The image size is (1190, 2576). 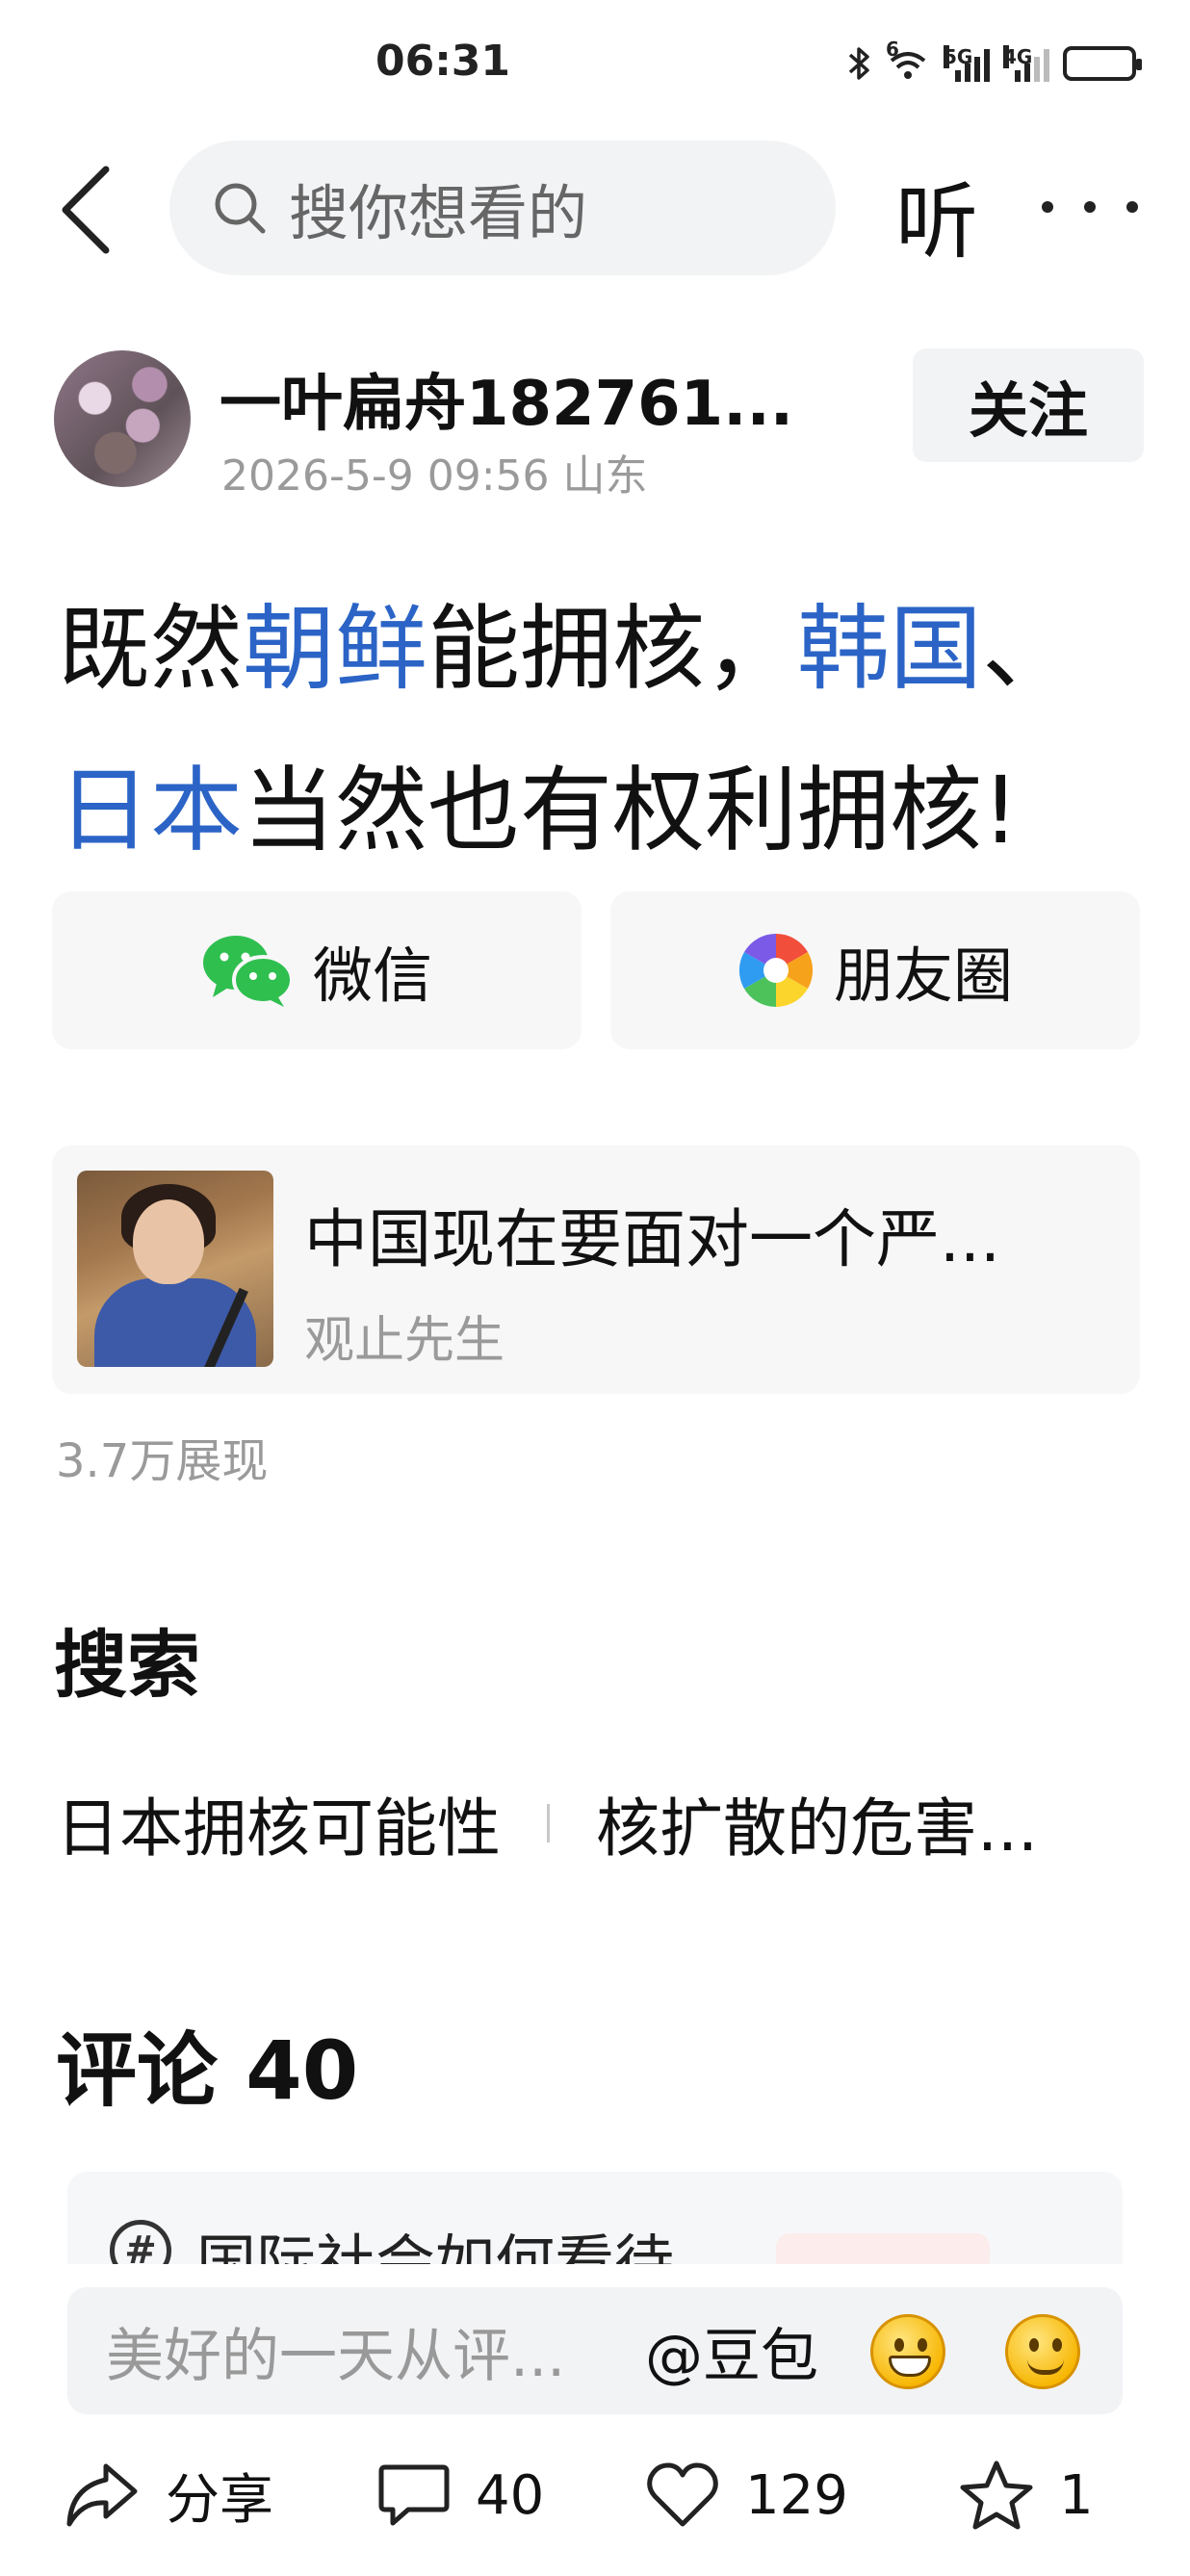 I want to click on share-moments-label: 朋友圈, so click(x=923, y=976).